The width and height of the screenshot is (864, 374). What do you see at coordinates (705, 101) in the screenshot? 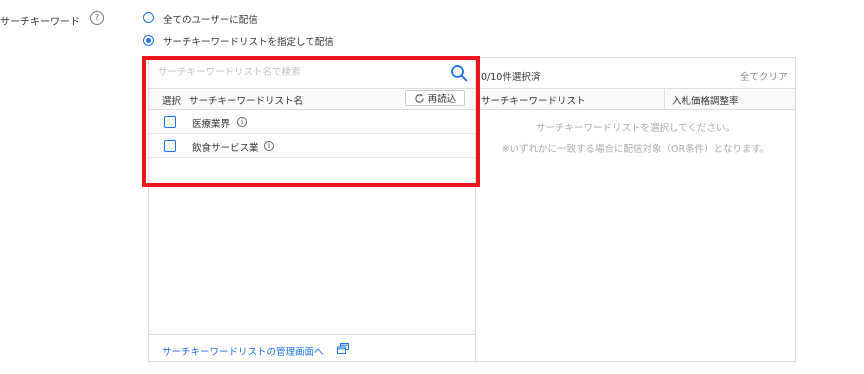
I see `column-header-bid-adjustment: 入札価格調整率` at bounding box center [705, 101].